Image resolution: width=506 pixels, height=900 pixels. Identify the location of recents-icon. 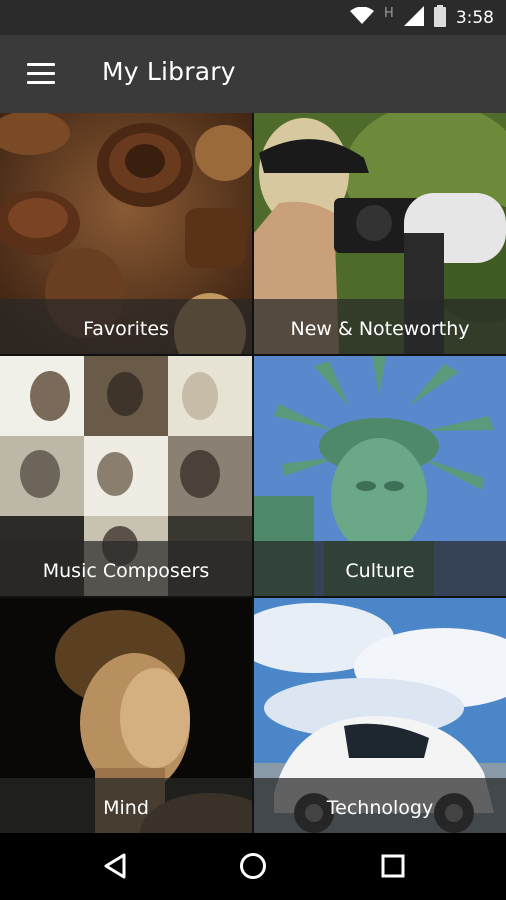
(393, 866).